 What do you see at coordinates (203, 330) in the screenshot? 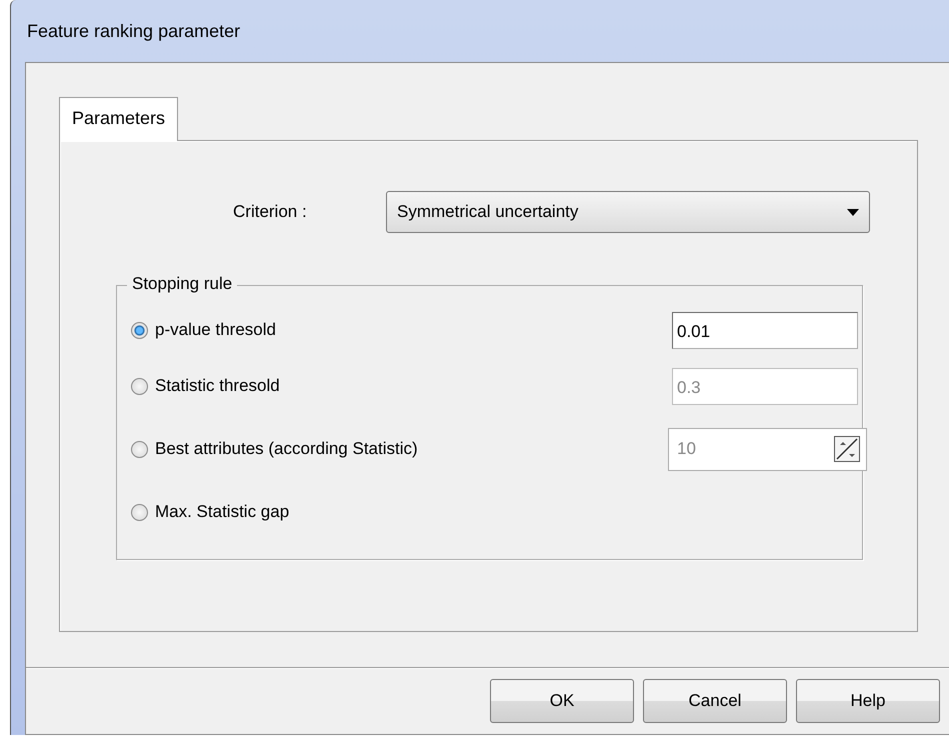
I see `radio-option: p-value thresold` at bounding box center [203, 330].